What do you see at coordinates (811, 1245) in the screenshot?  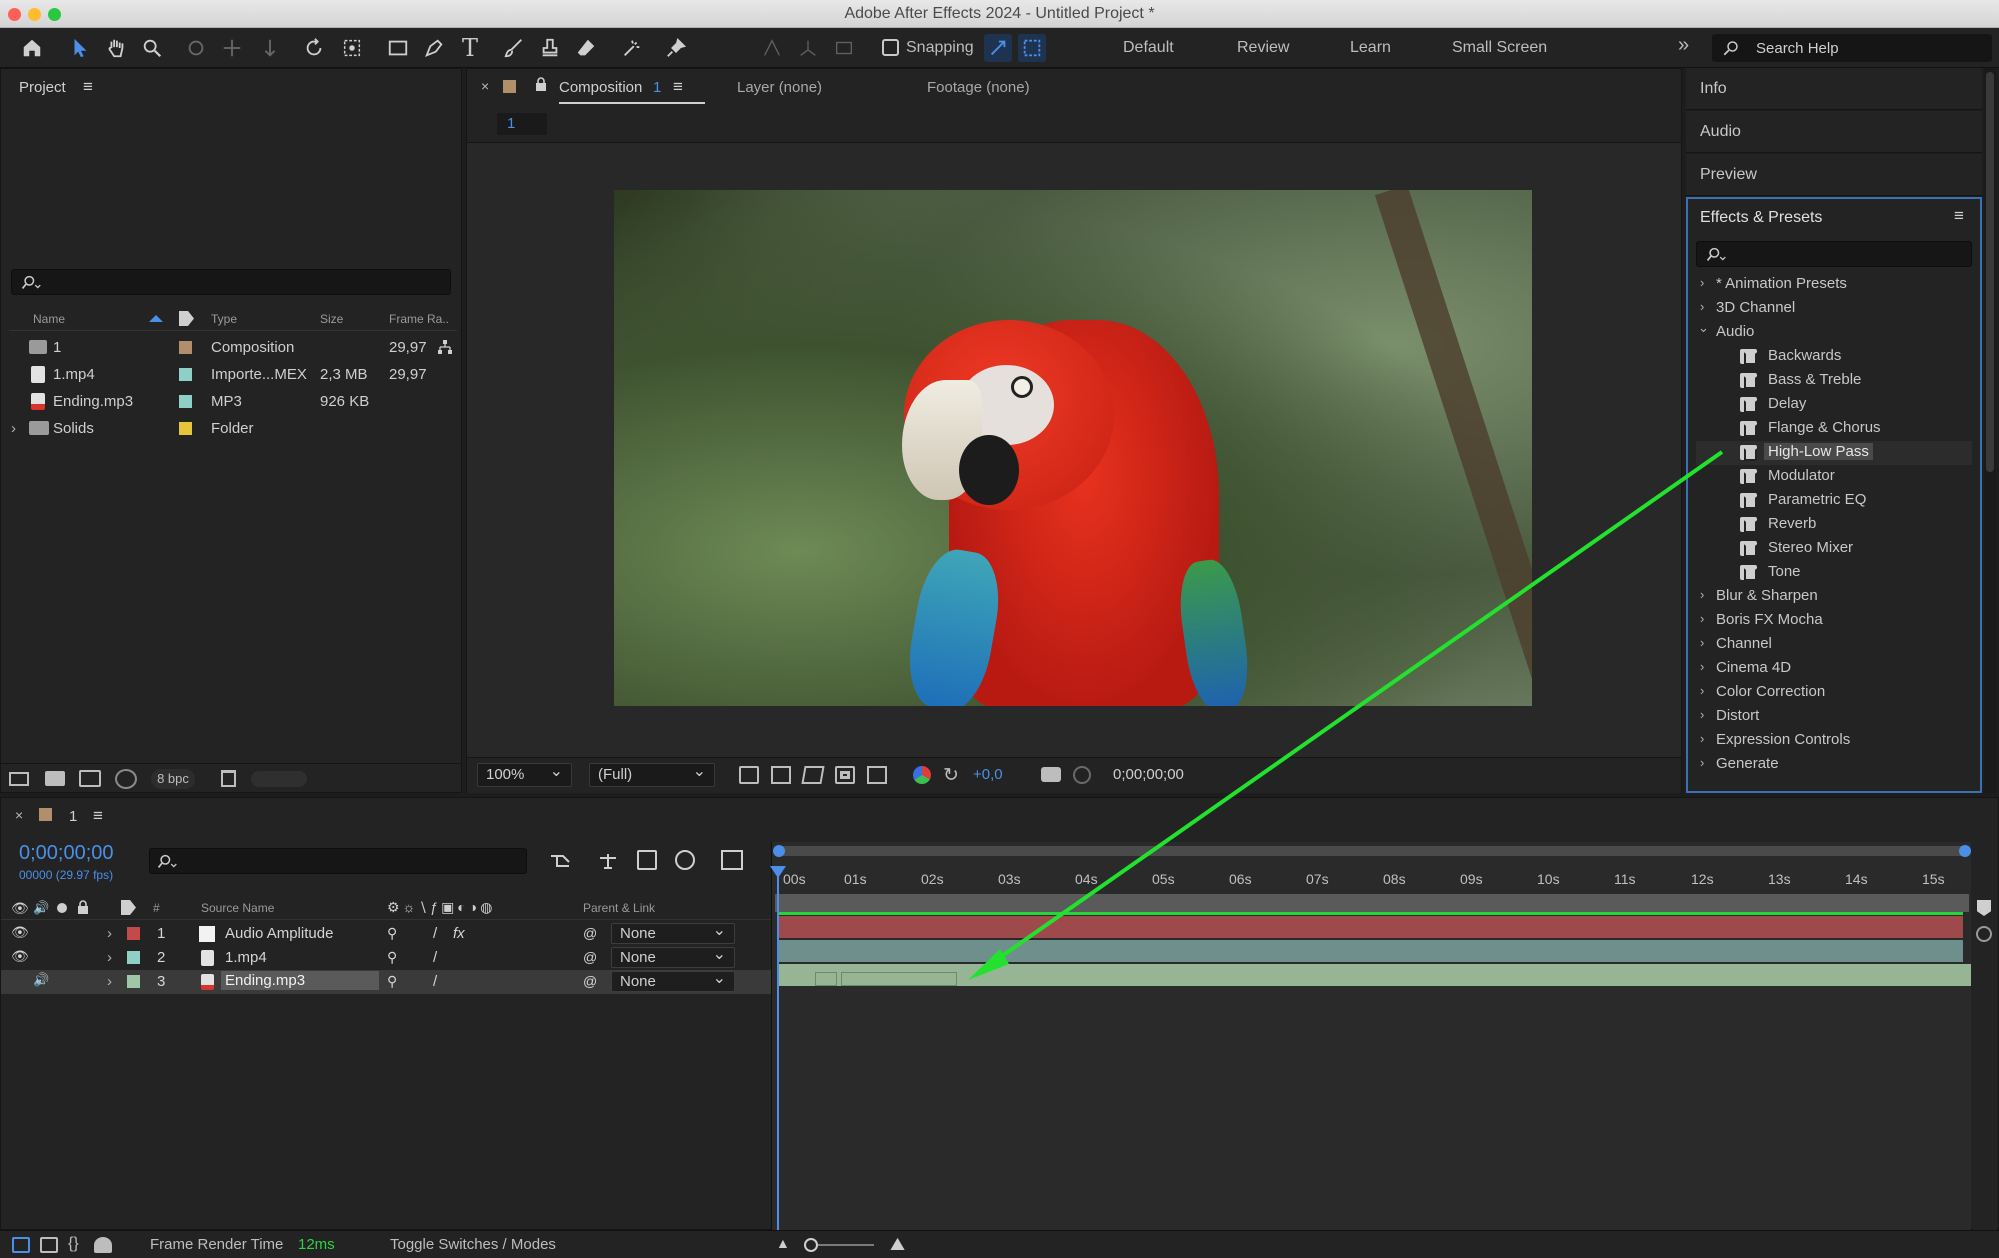 I see `zoom-slider-handle` at bounding box center [811, 1245].